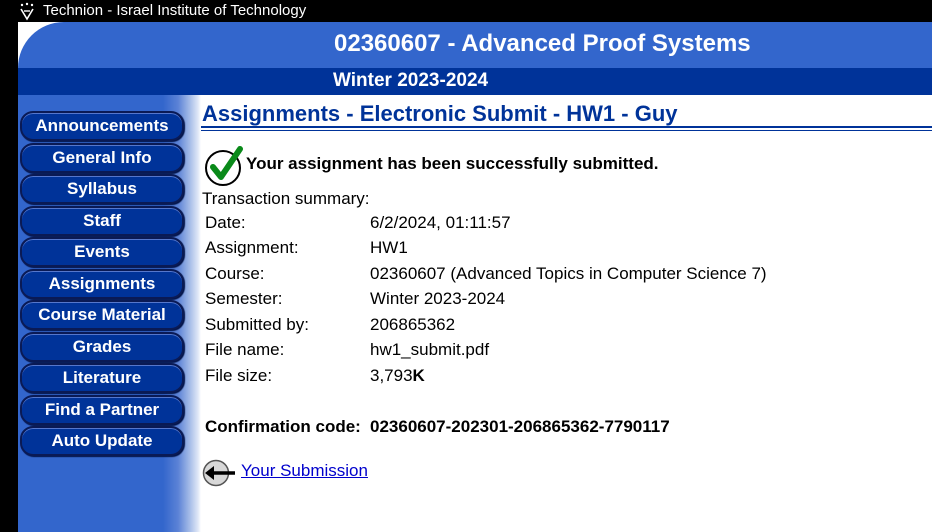 This screenshot has height=532, width=932. I want to click on submitted-by-label: Submitted by:, so click(257, 324).